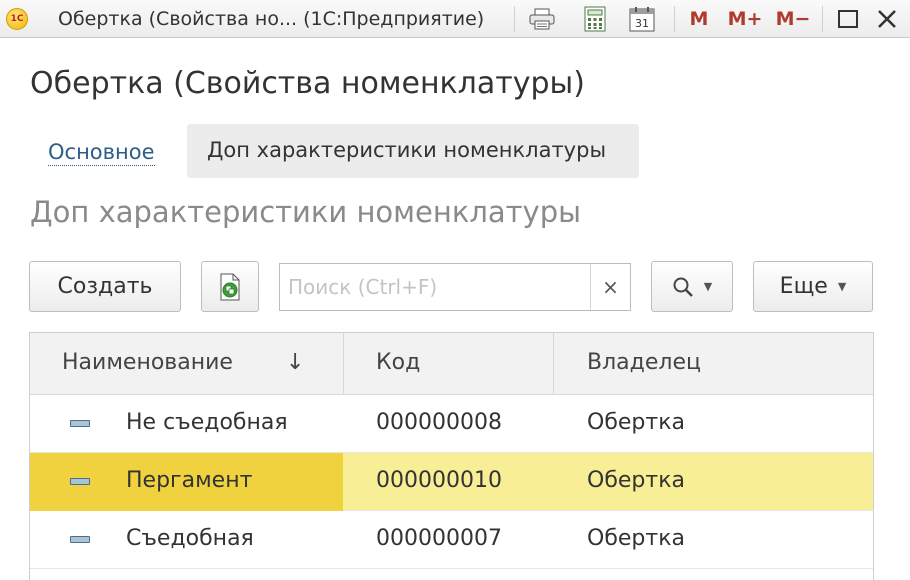 This screenshot has height=580, width=910. I want to click on cell-code: 000000010, so click(439, 480).